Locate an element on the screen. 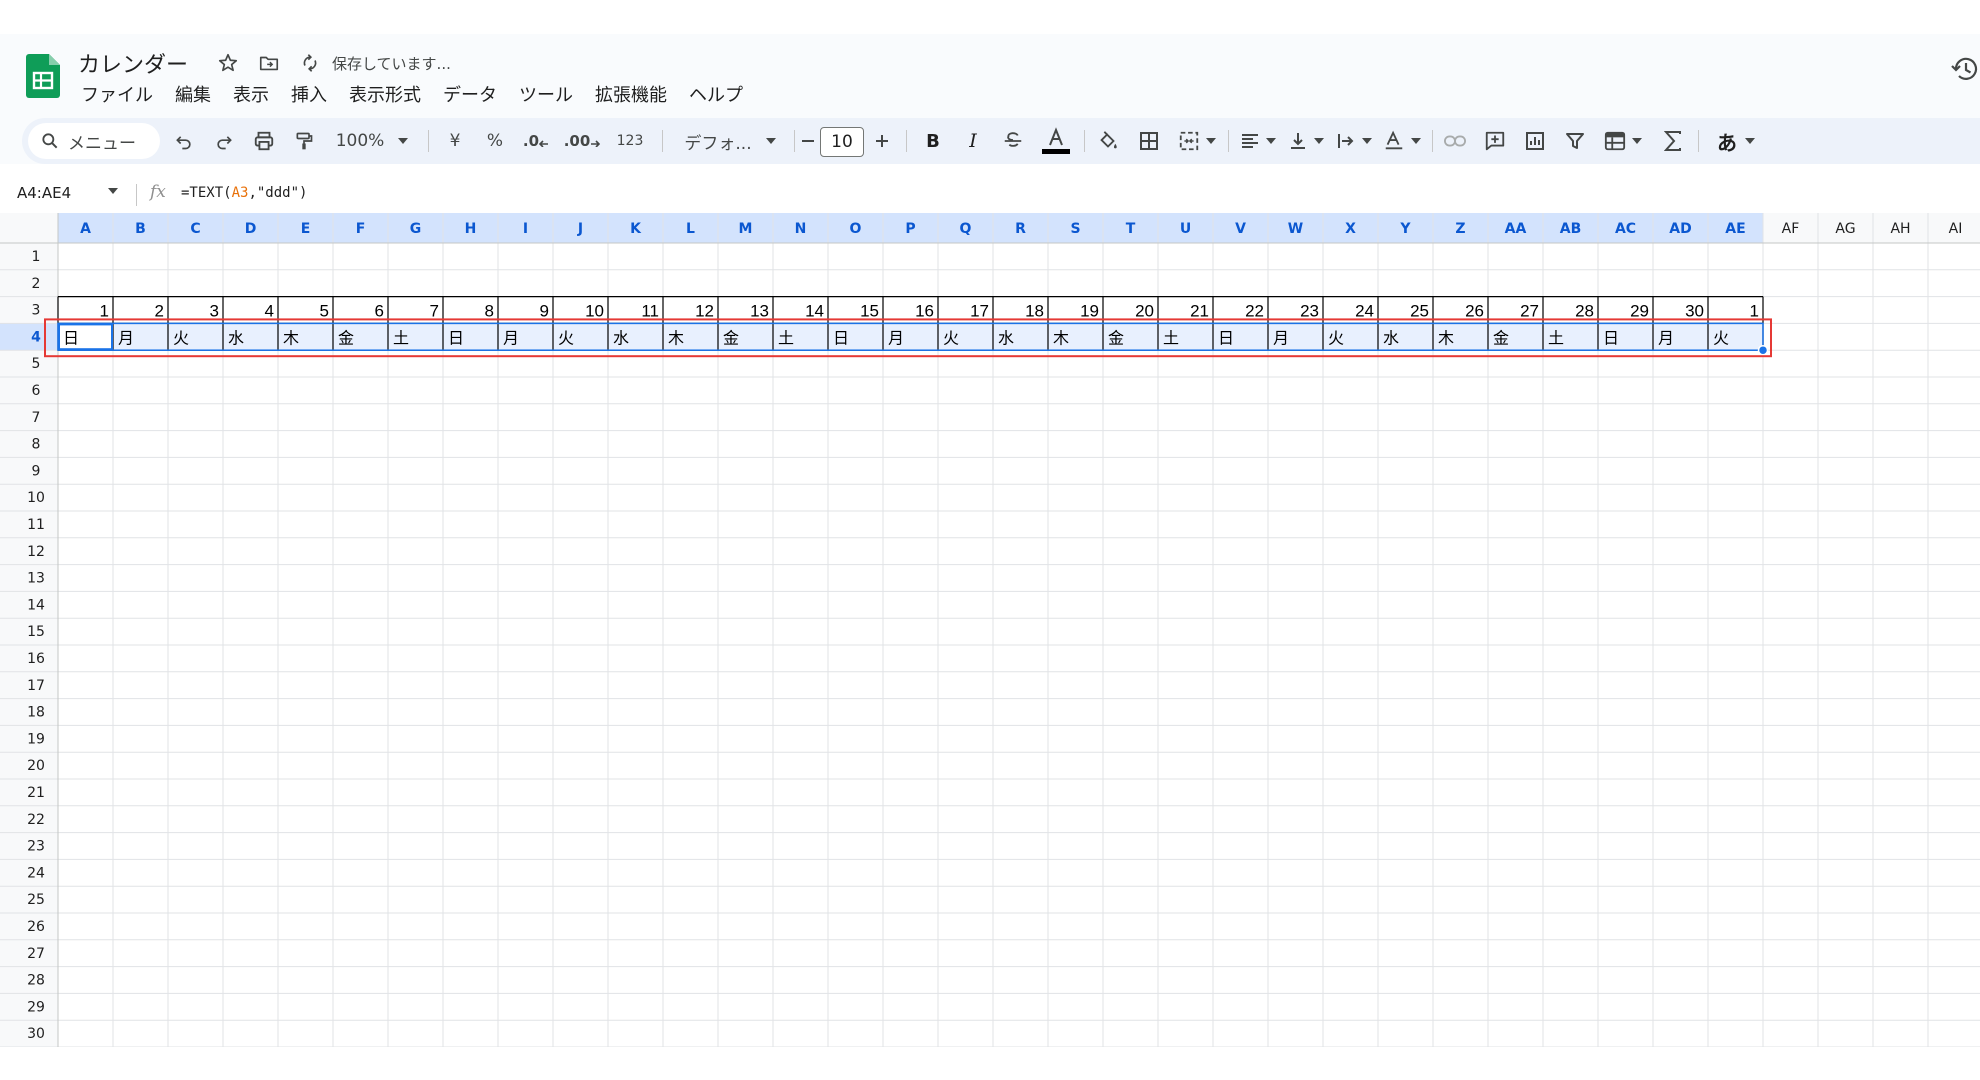 Image resolution: width=1980 pixels, height=1080 pixels. cell-date: 21 is located at coordinates (1199, 311).